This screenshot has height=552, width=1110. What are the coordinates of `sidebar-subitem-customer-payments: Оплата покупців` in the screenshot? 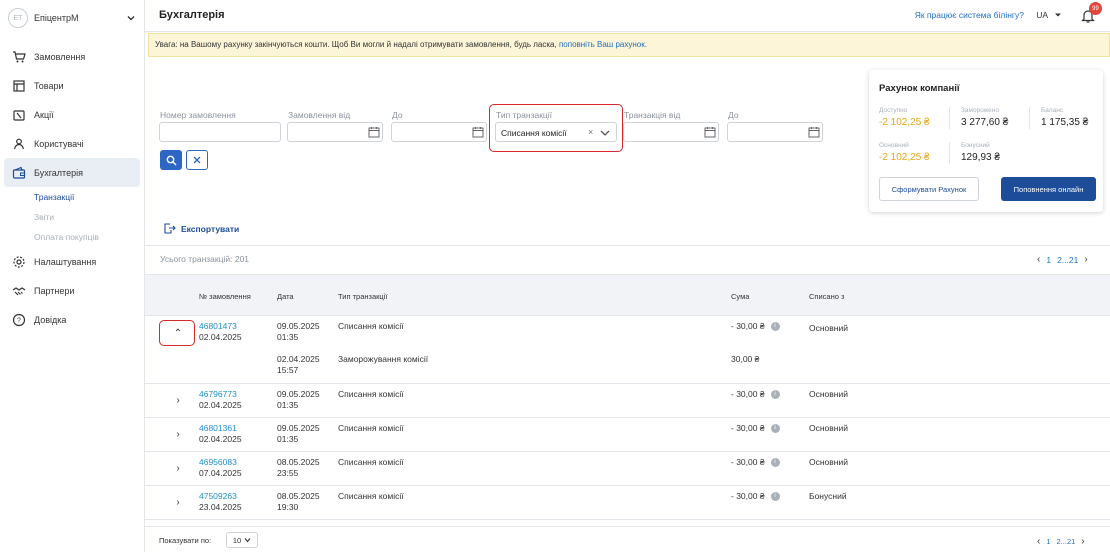 It's located at (72, 237).